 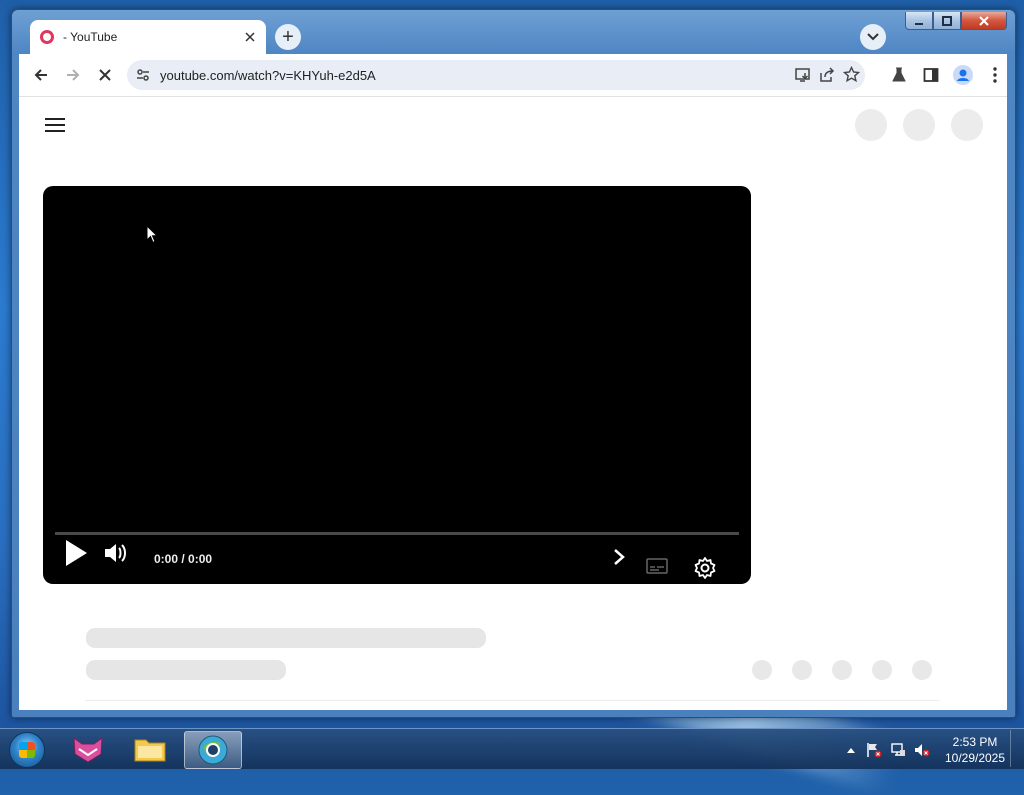 I want to click on avatar-icon, so click(x=963, y=75).